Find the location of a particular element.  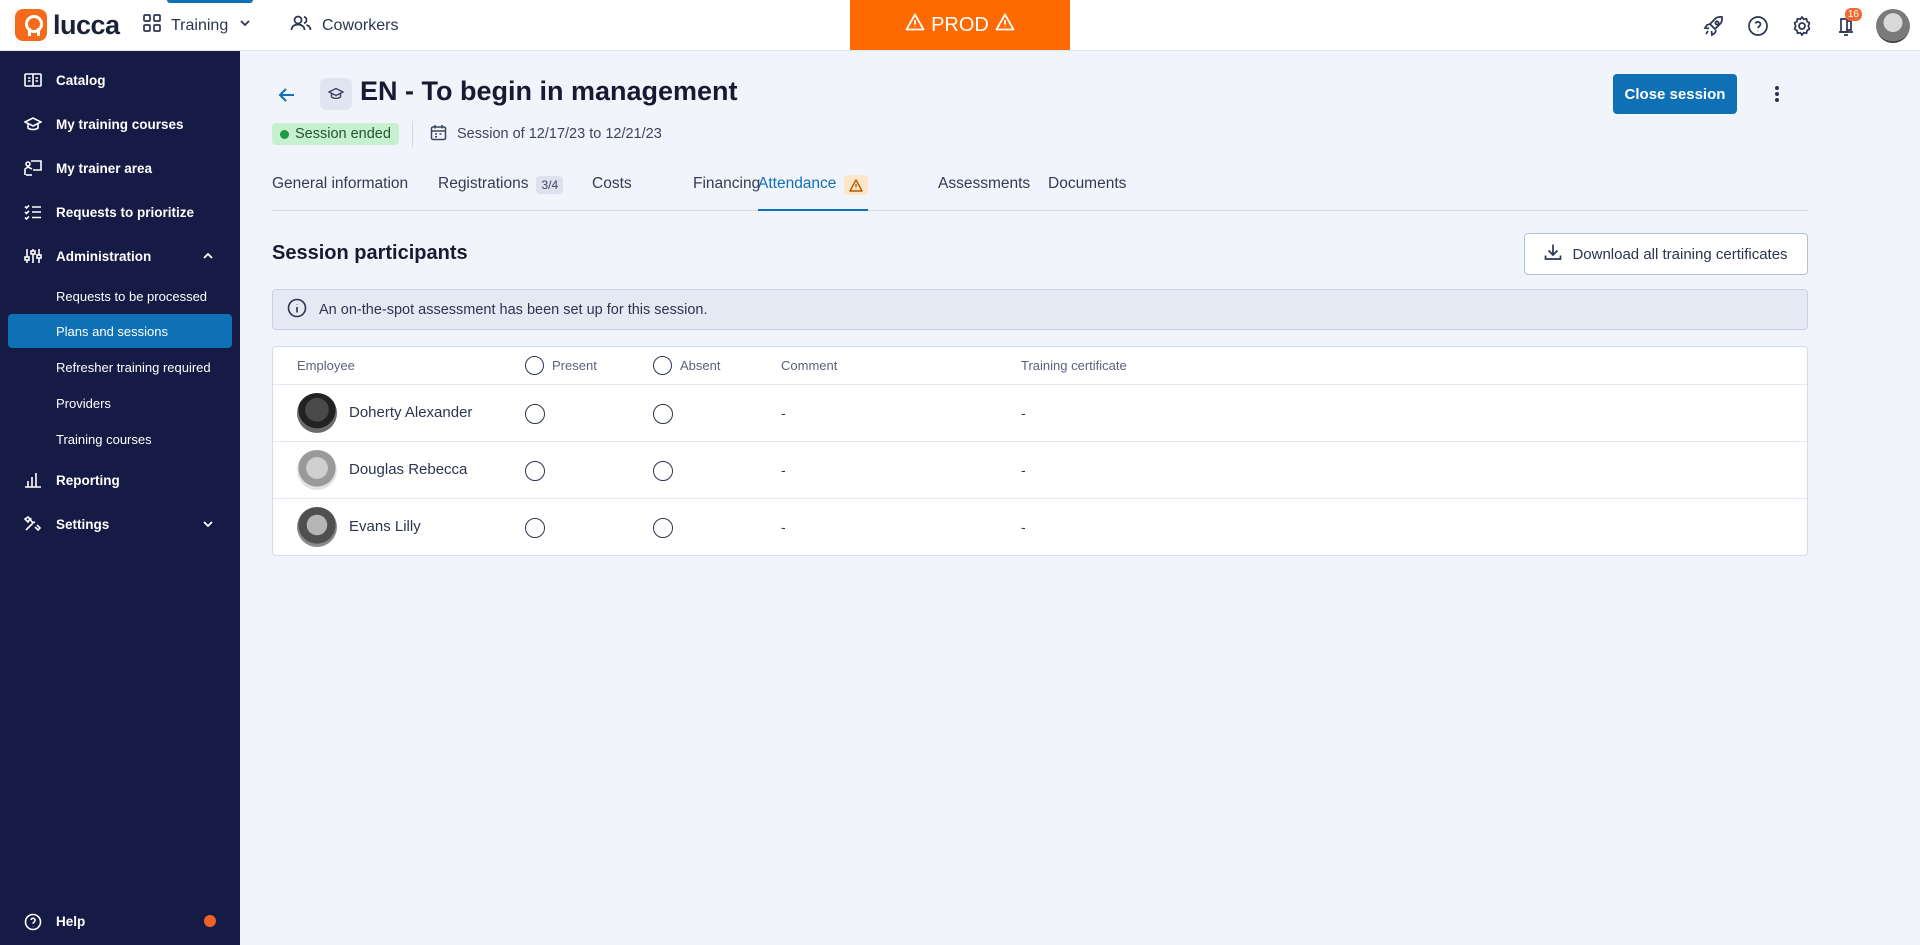

sidebar-item-reporting: Reporting is located at coordinates (120, 480).